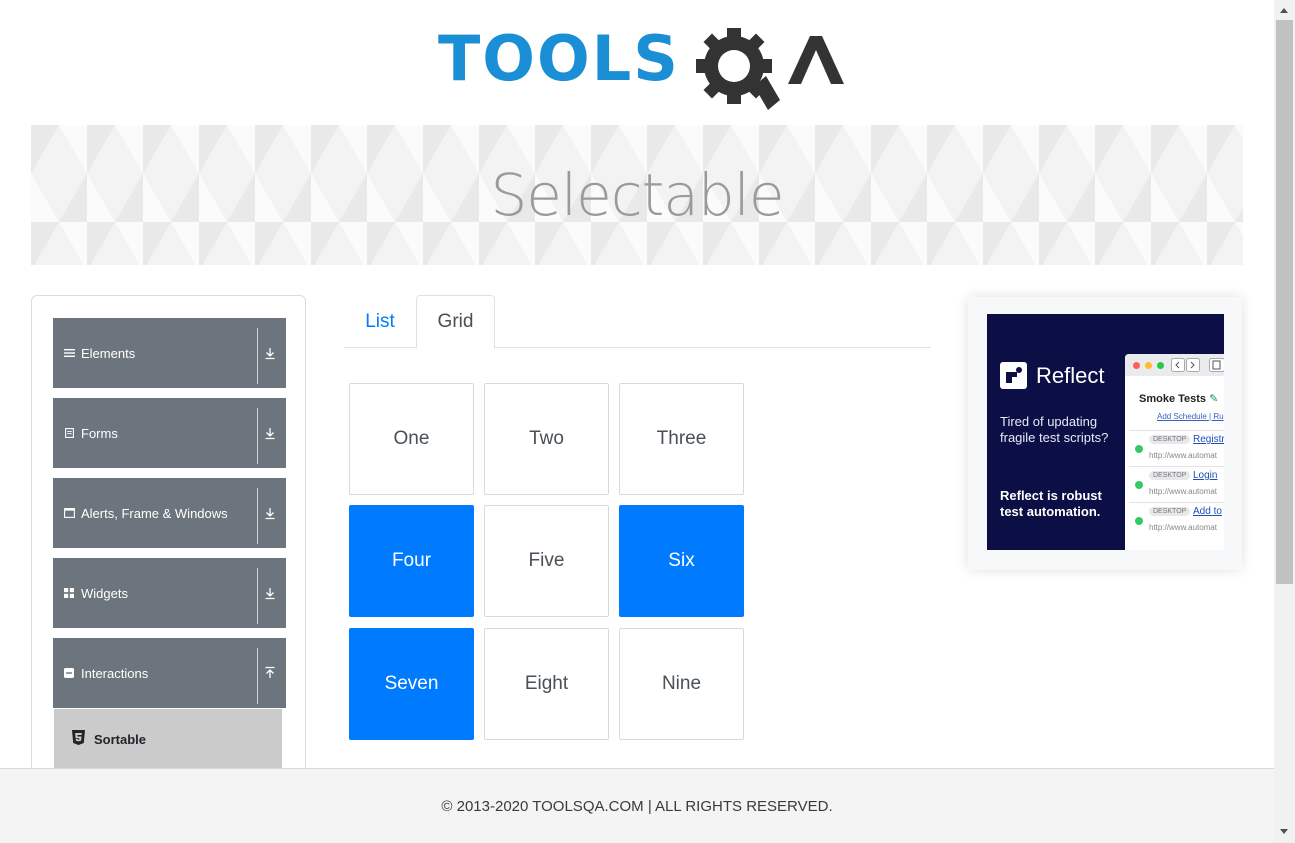 Image resolution: width=1295 pixels, height=843 pixels. I want to click on maximize-dot-icon, so click(1160, 365).